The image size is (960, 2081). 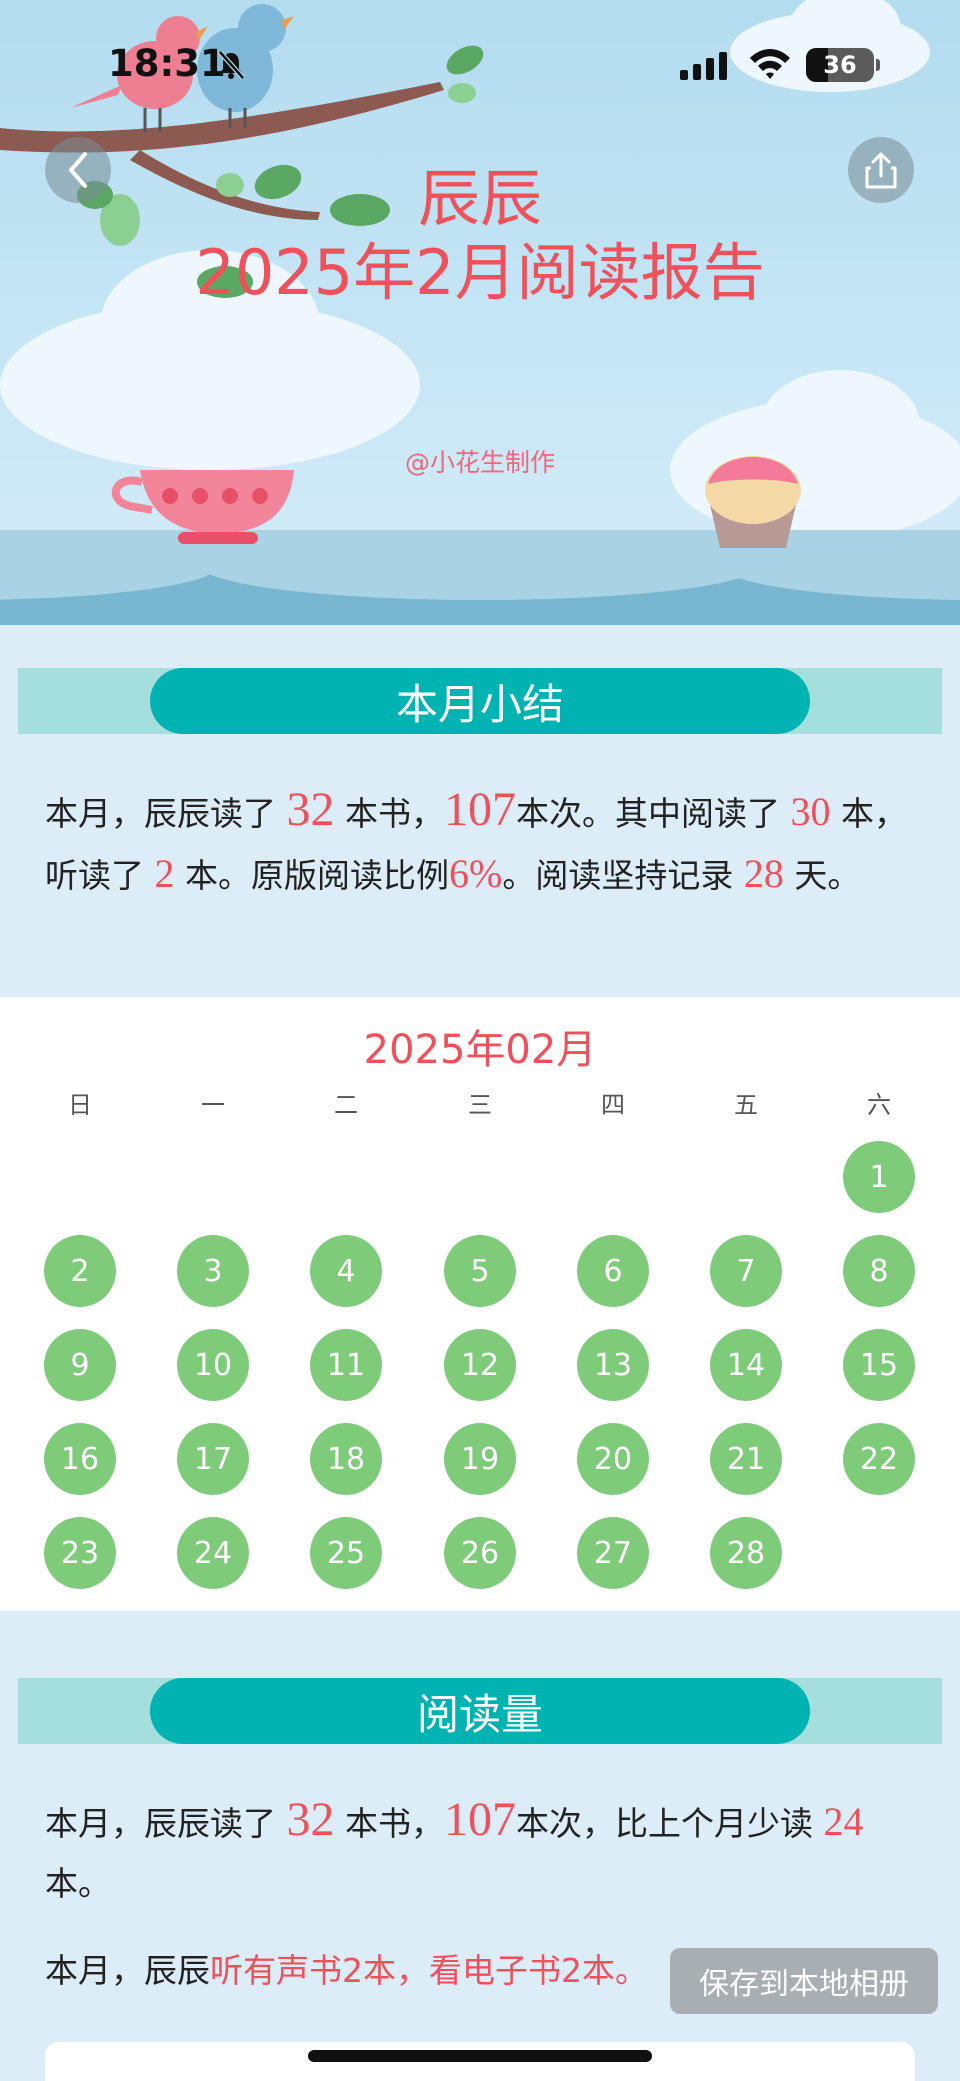 I want to click on calendar-day: 28, so click(x=746, y=1553).